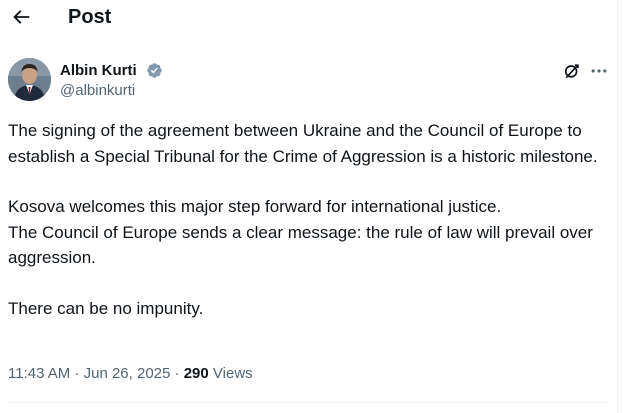  I want to click on grok-icon, so click(572, 71).